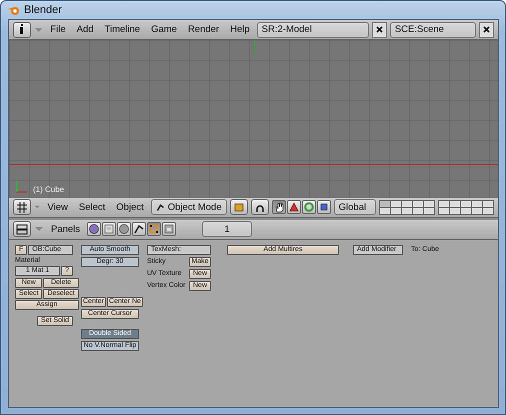 This screenshot has height=415, width=506. Describe the element at coordinates (57, 207) in the screenshot. I see `menu-item: View` at that location.